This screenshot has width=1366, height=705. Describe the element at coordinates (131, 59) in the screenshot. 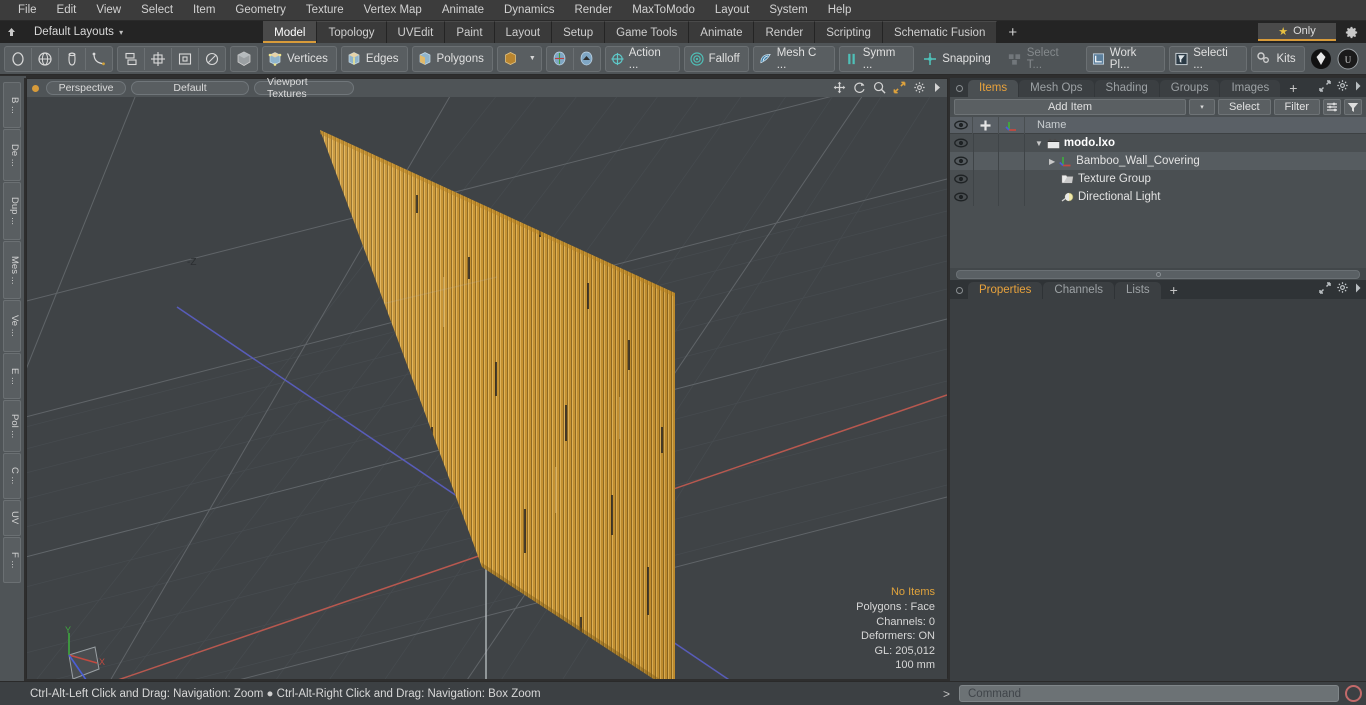

I see `mirror-icon` at that location.